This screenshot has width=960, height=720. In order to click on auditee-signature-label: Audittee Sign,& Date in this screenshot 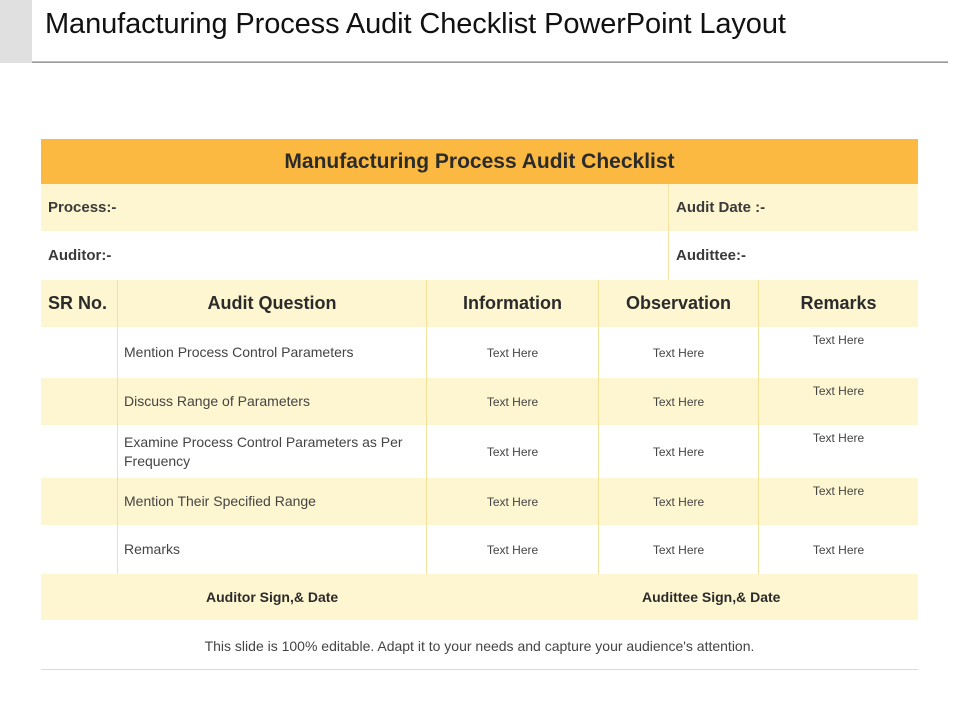, I will do `click(711, 597)`.